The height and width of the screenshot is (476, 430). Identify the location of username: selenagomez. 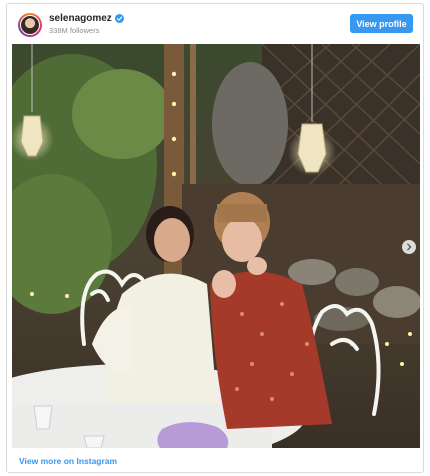
(80, 18).